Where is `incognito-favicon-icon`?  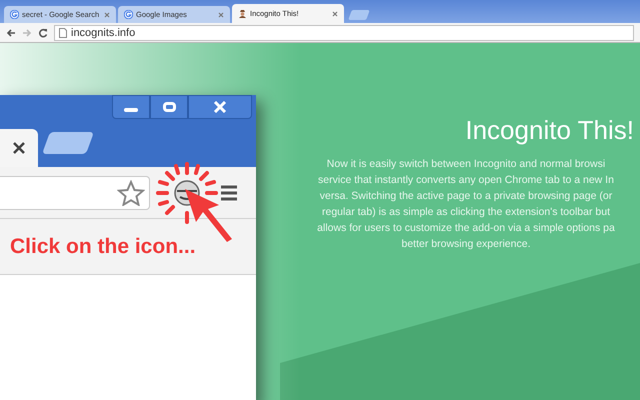
incognito-favicon-icon is located at coordinates (242, 13).